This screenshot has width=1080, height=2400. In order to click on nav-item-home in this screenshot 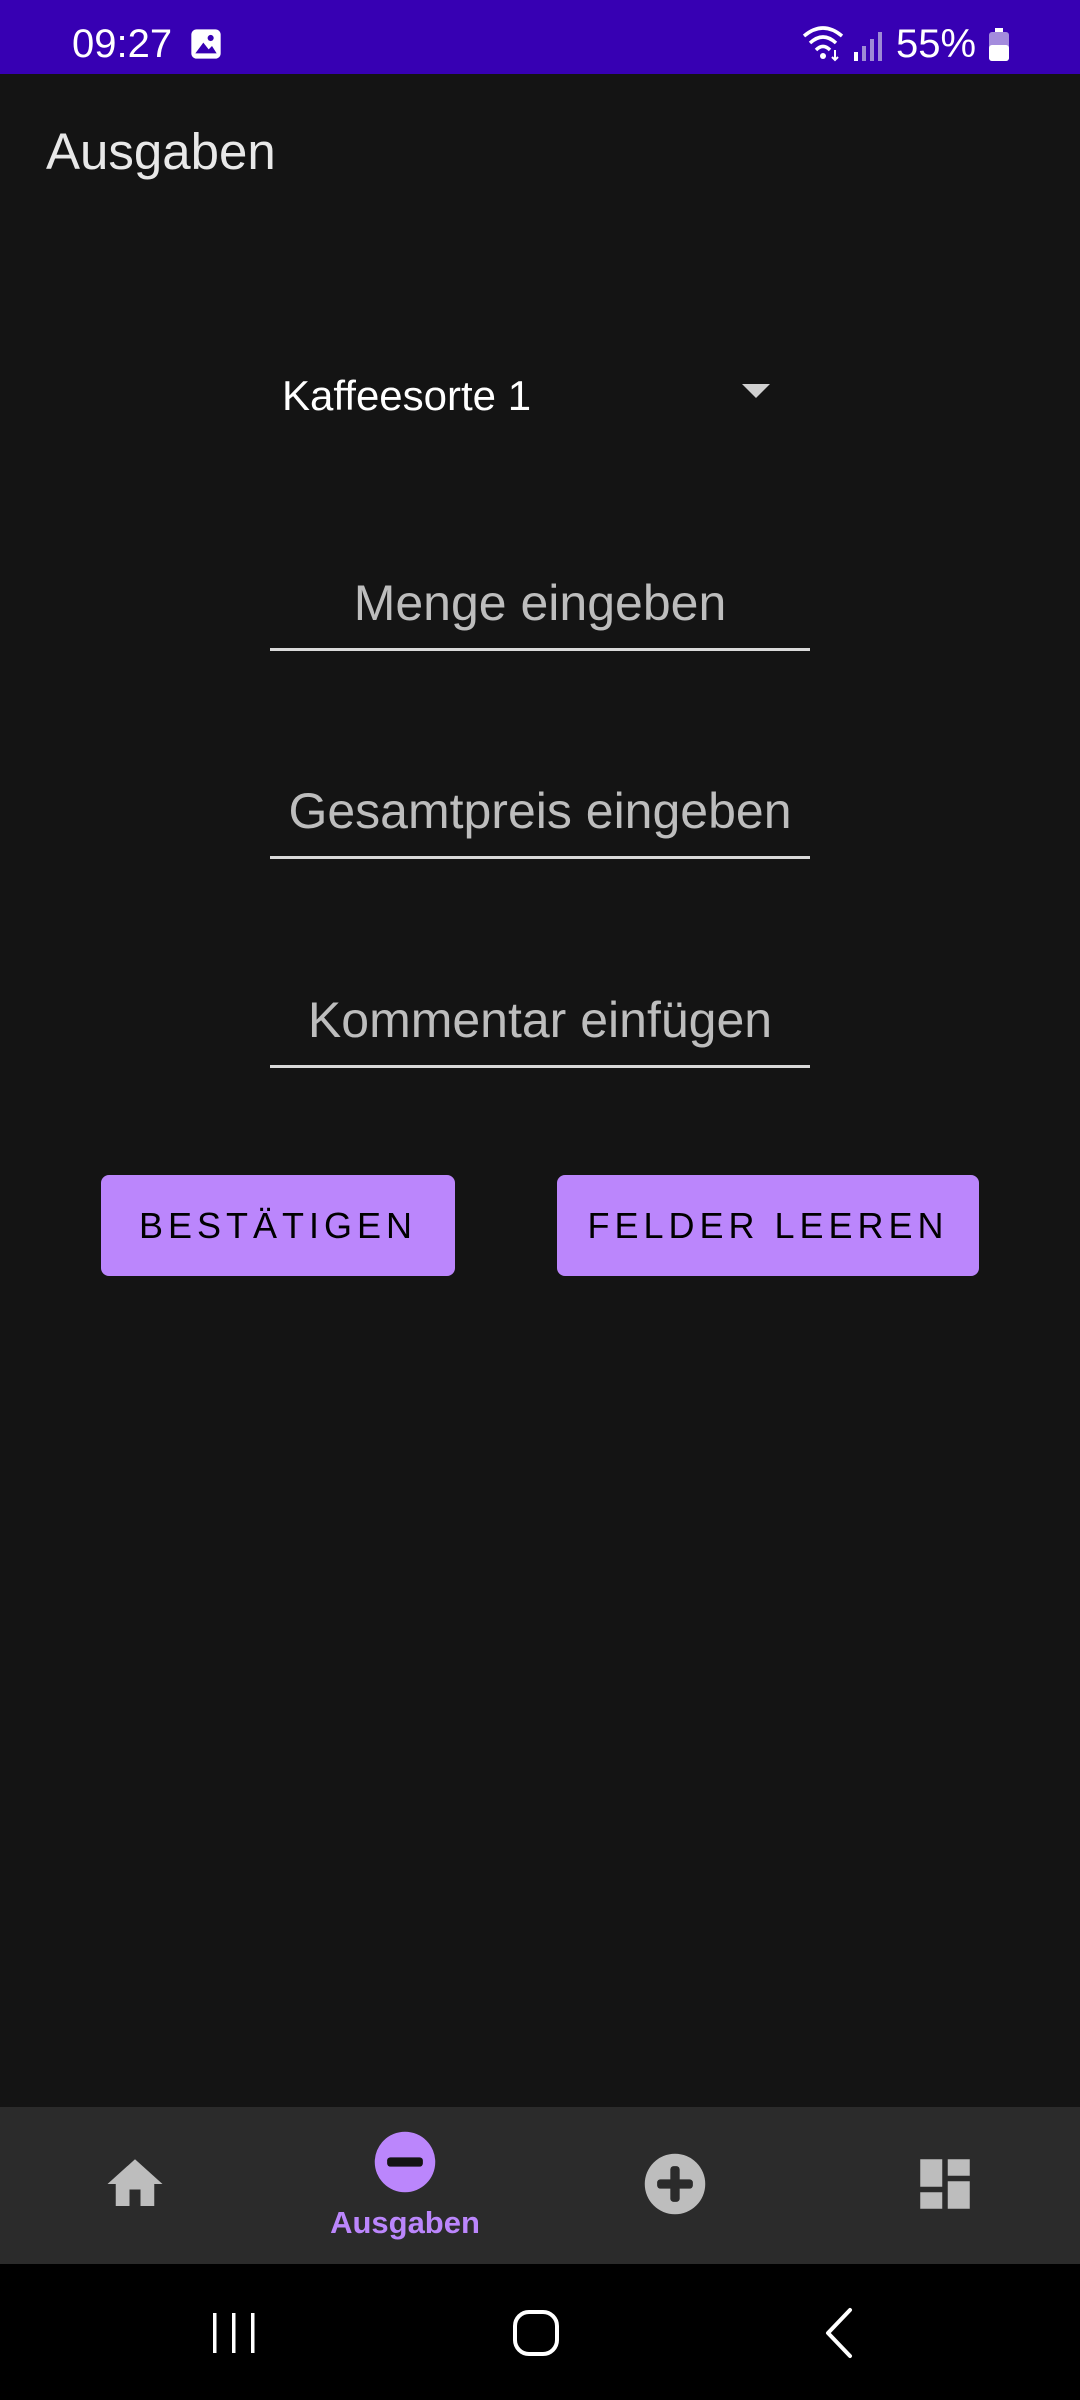, I will do `click(135, 2185)`.